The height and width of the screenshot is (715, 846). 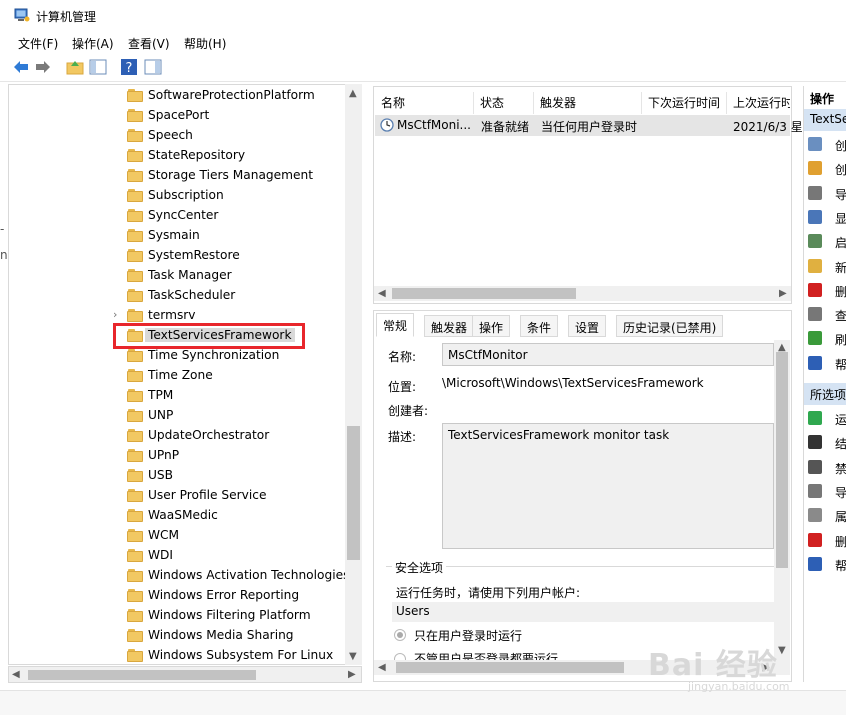 I want to click on tree-hscroll-thumb, so click(x=142, y=675).